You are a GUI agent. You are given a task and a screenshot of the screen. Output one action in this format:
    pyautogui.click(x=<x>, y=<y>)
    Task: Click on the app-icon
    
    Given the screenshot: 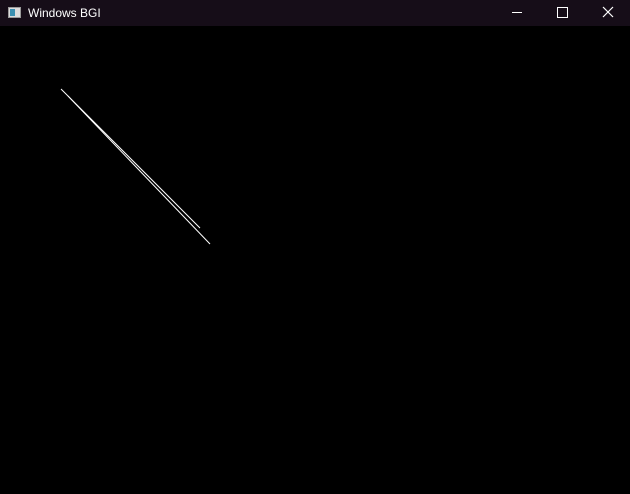 What is the action you would take?
    pyautogui.click(x=14, y=12)
    